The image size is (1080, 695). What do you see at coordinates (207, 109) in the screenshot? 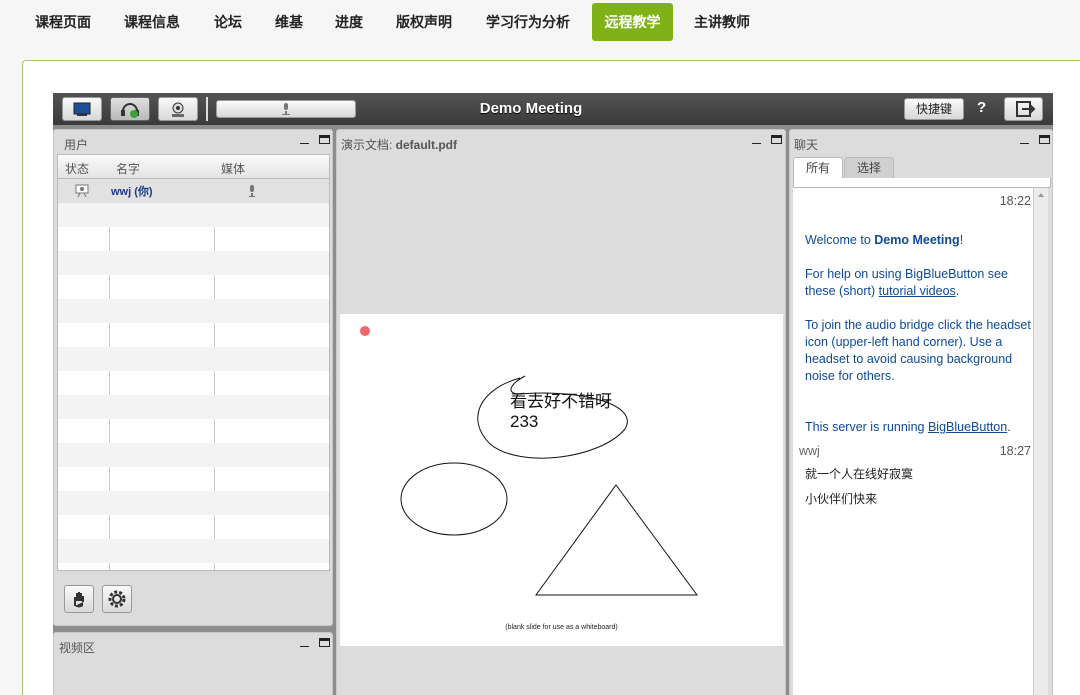
I see `toolbar-divider` at bounding box center [207, 109].